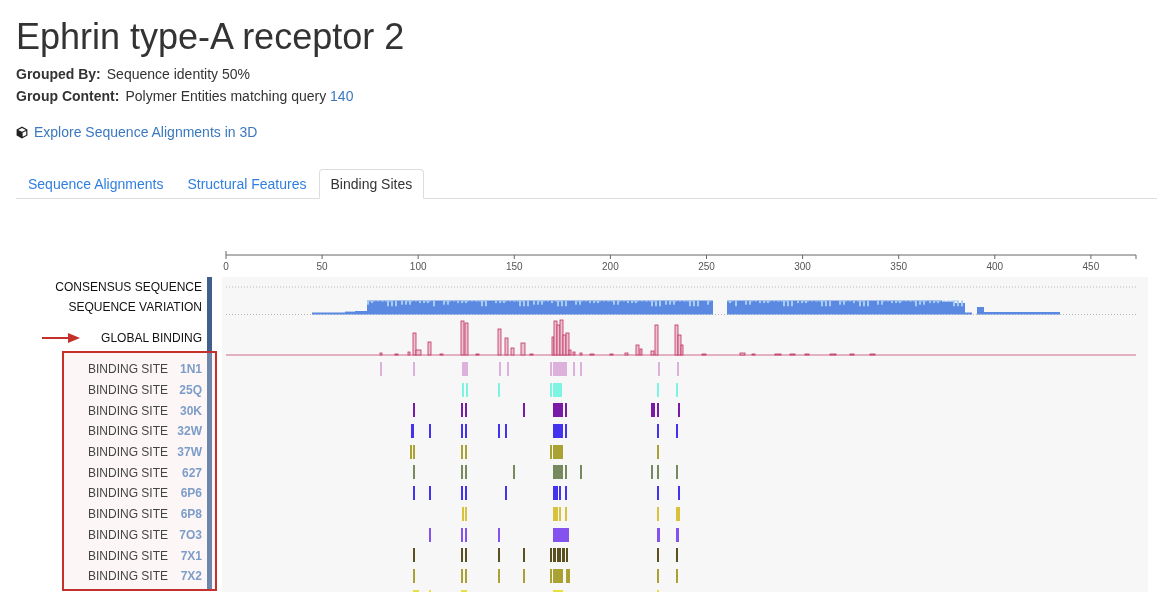 This screenshot has height=611, width=1170. What do you see at coordinates (899, 267) in the screenshot?
I see `axis-tick-label: 350` at bounding box center [899, 267].